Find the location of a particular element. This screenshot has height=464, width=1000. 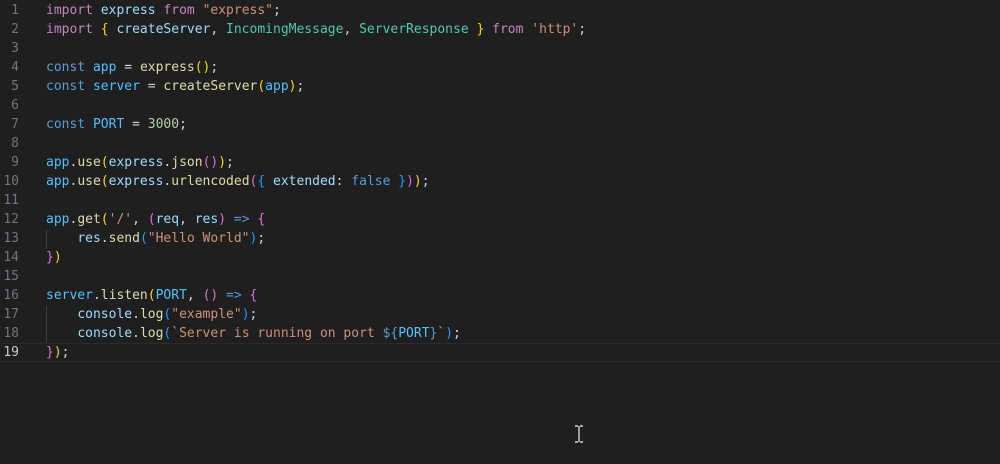

code-text: console.log("example"); is located at coordinates (151, 314).